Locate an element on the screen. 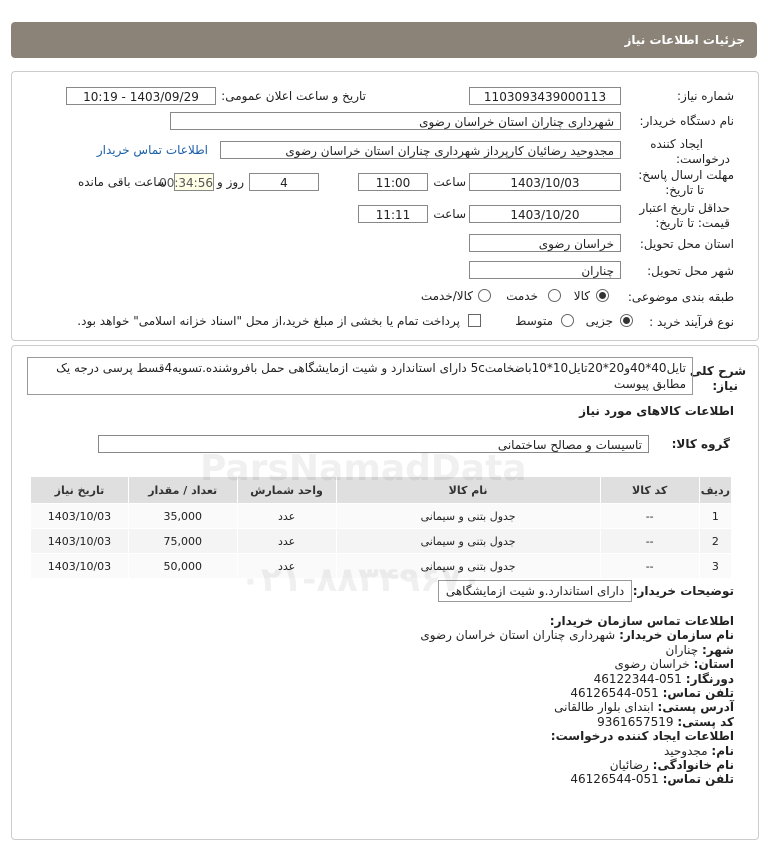  city-label: شهر محل تحویل: is located at coordinates (690, 271).